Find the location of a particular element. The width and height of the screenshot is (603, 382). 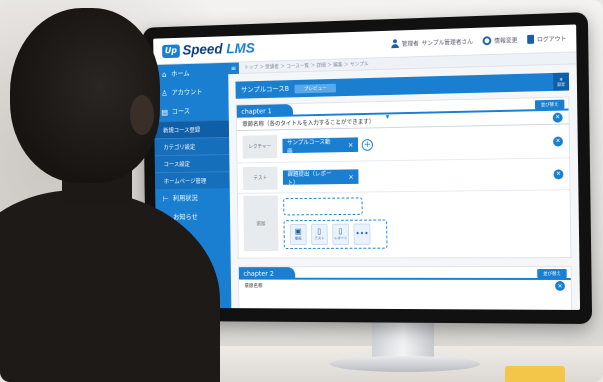

logo-text: Speed LMS is located at coordinates (218, 49).